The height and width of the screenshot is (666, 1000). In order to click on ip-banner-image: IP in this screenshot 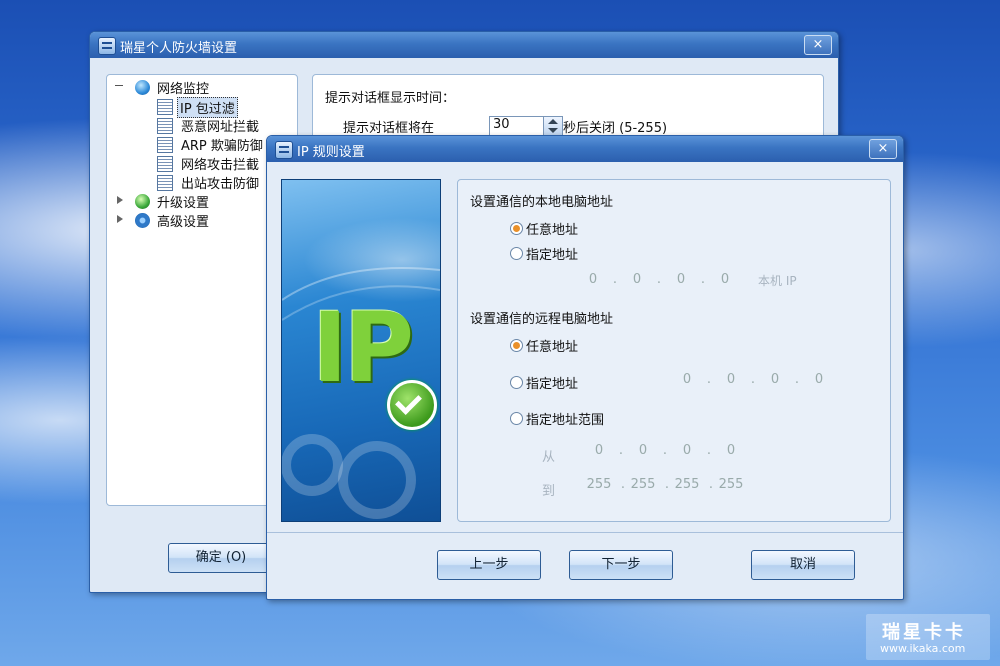, I will do `click(361, 350)`.